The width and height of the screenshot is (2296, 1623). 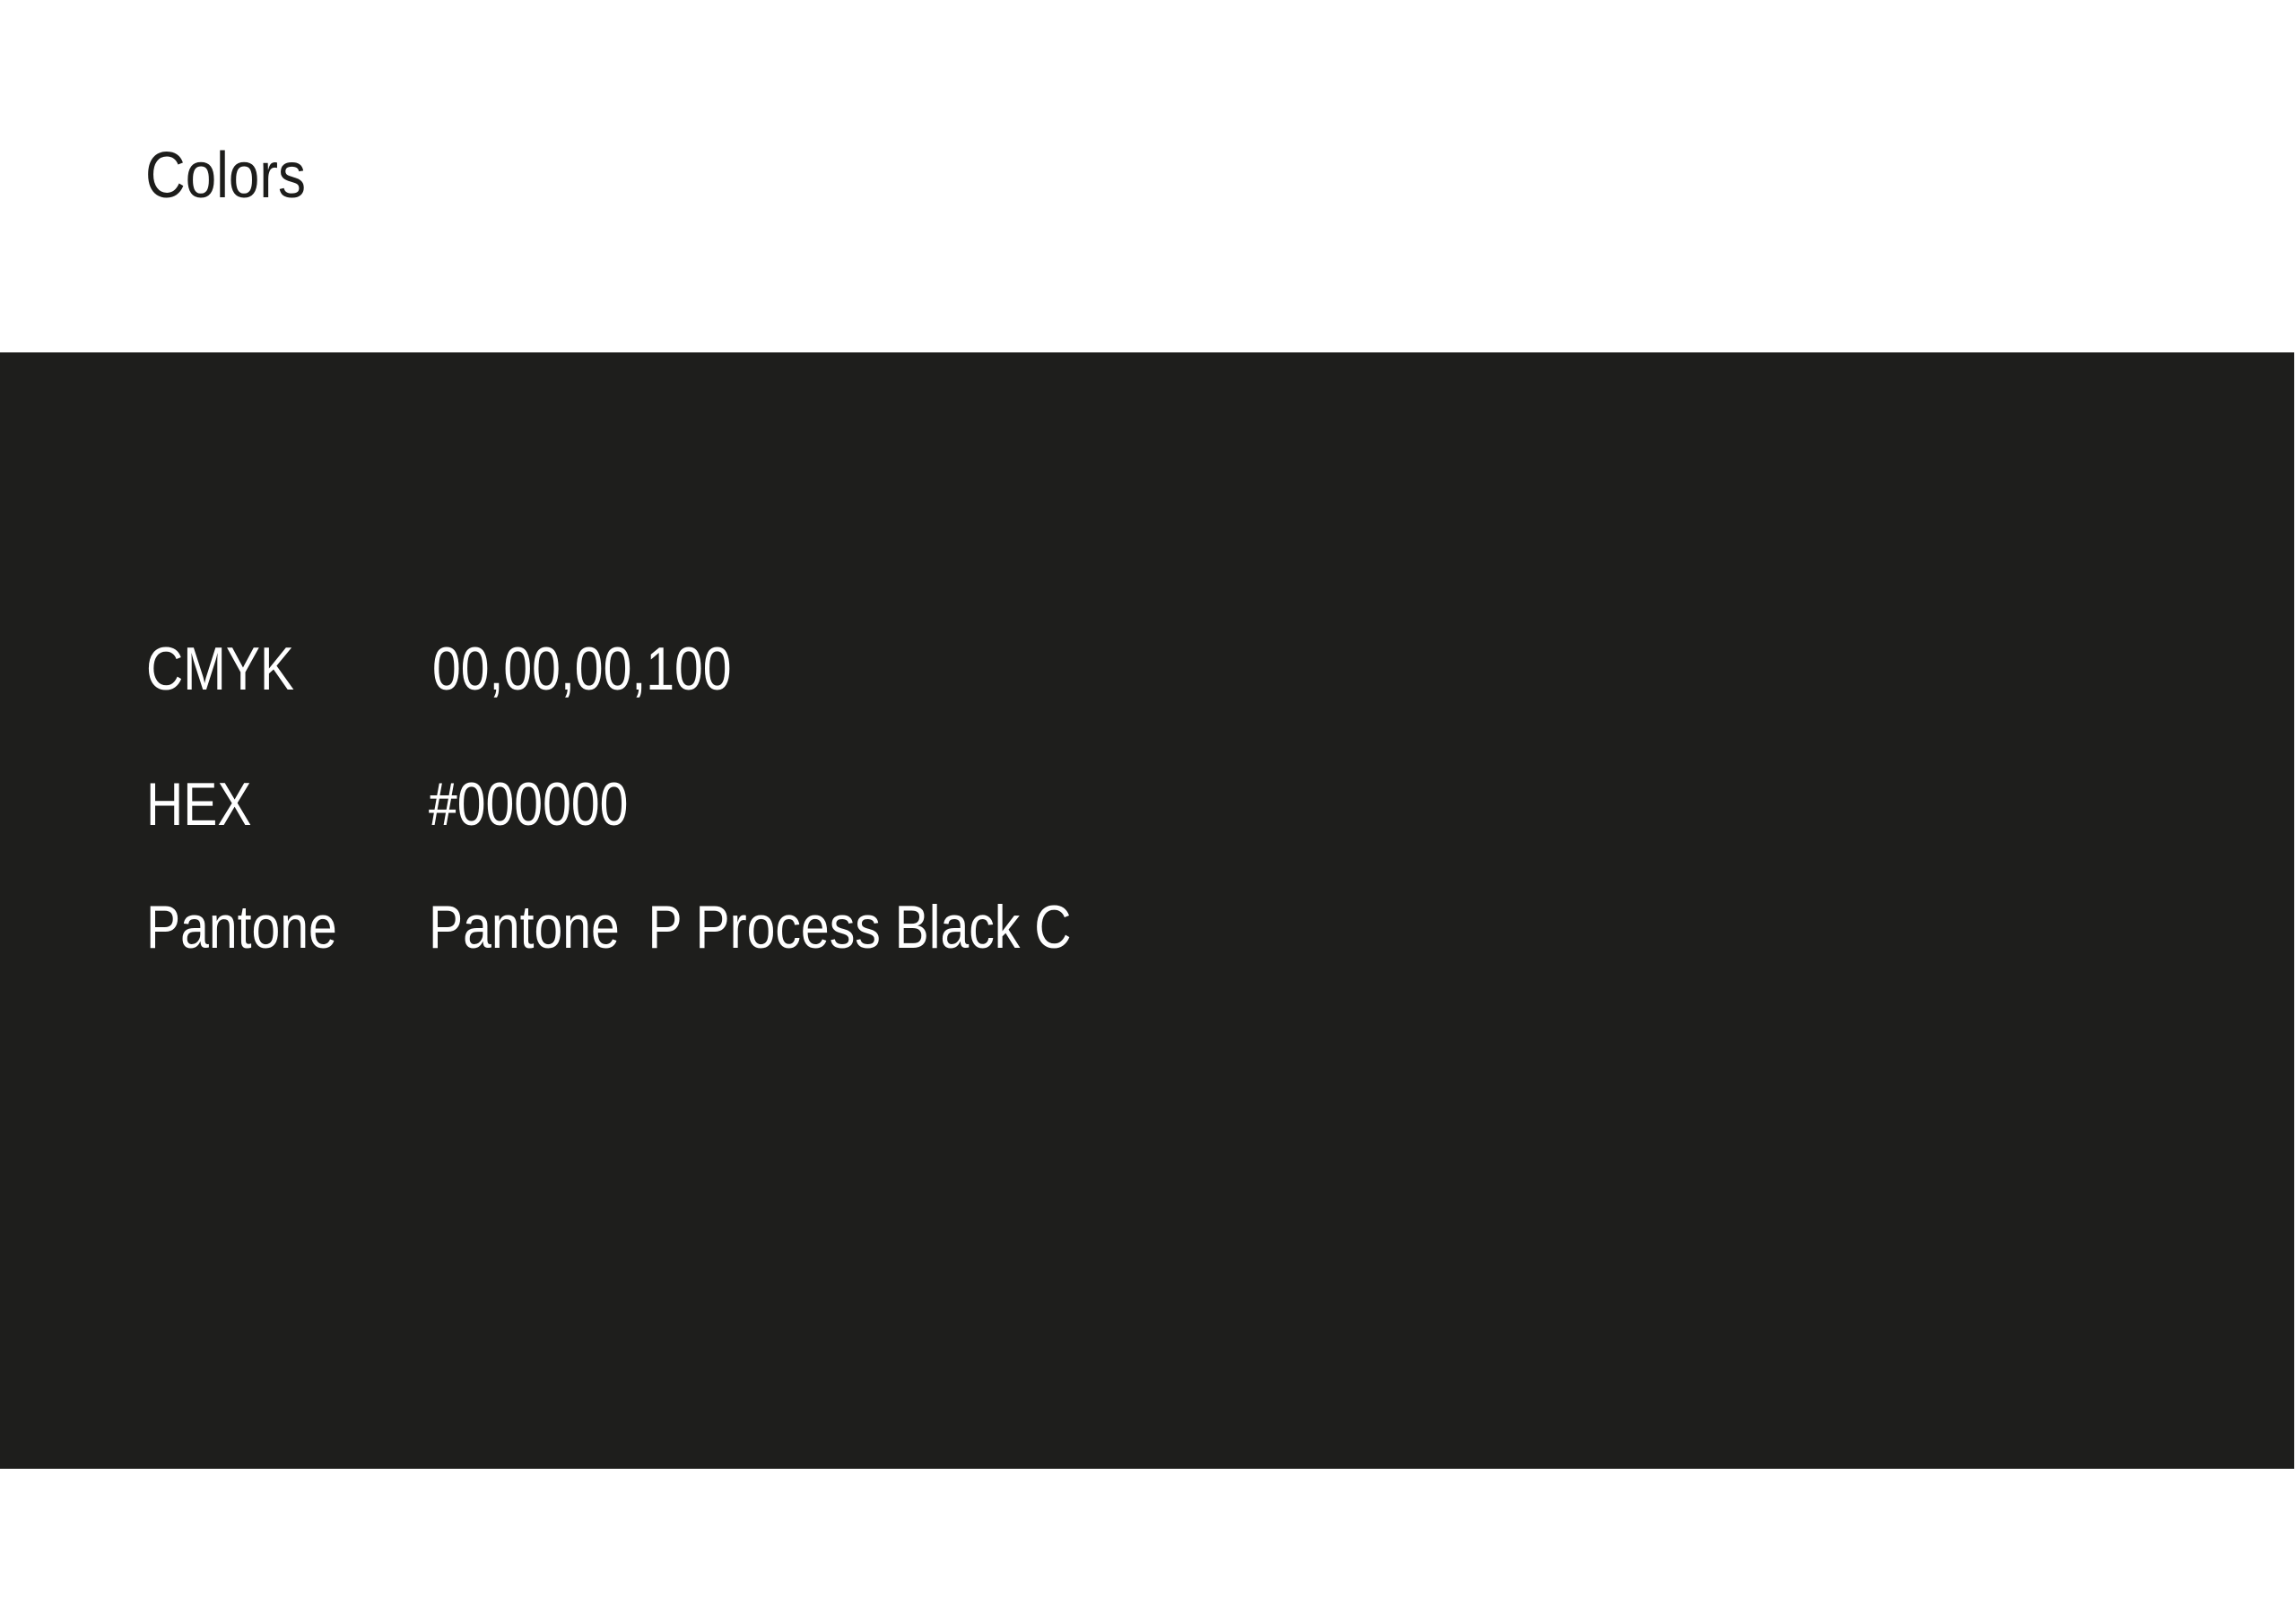 I want to click on cmyk-value: 00,00,00,100, so click(x=582, y=669).